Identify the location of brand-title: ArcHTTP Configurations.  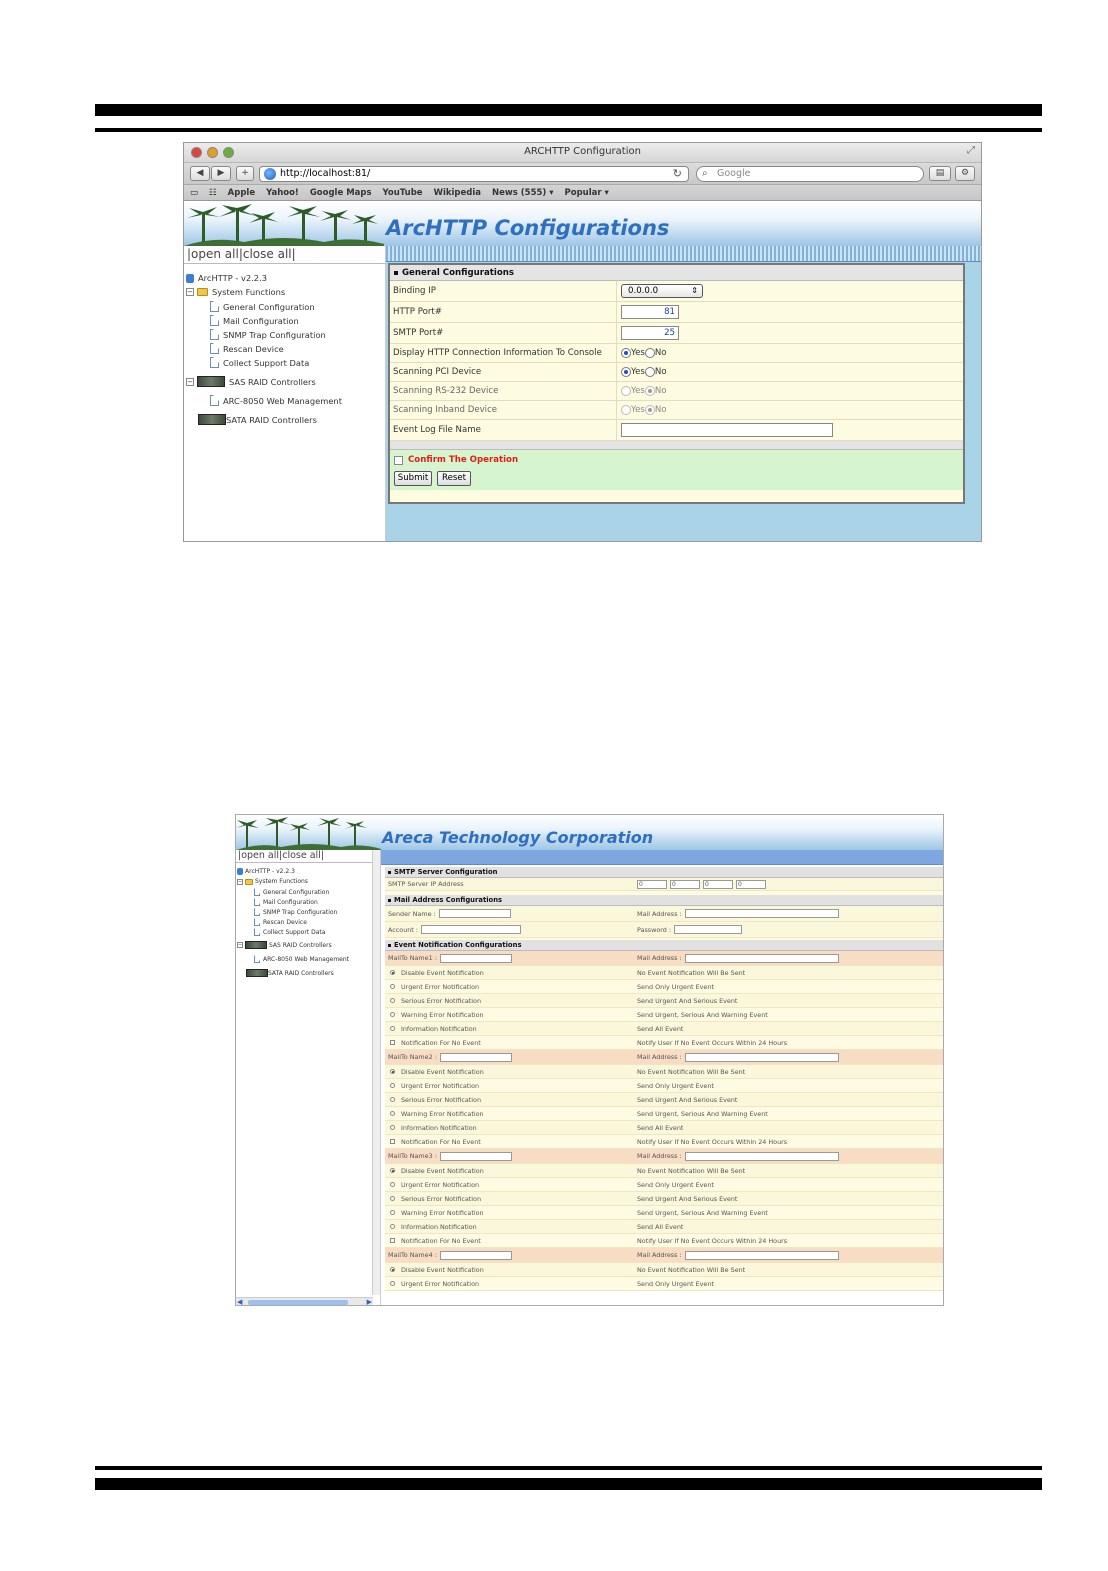
(528, 228).